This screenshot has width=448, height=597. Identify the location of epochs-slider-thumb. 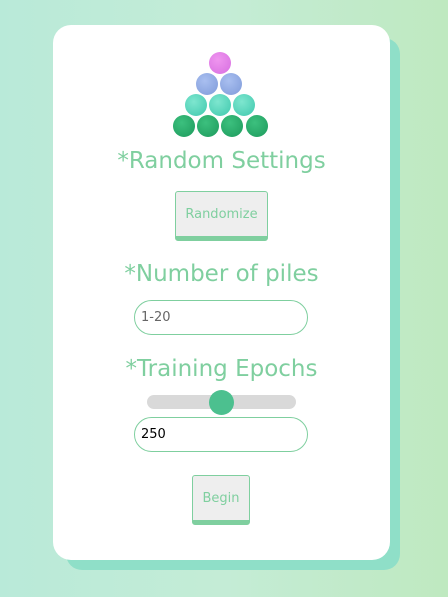
(221, 402).